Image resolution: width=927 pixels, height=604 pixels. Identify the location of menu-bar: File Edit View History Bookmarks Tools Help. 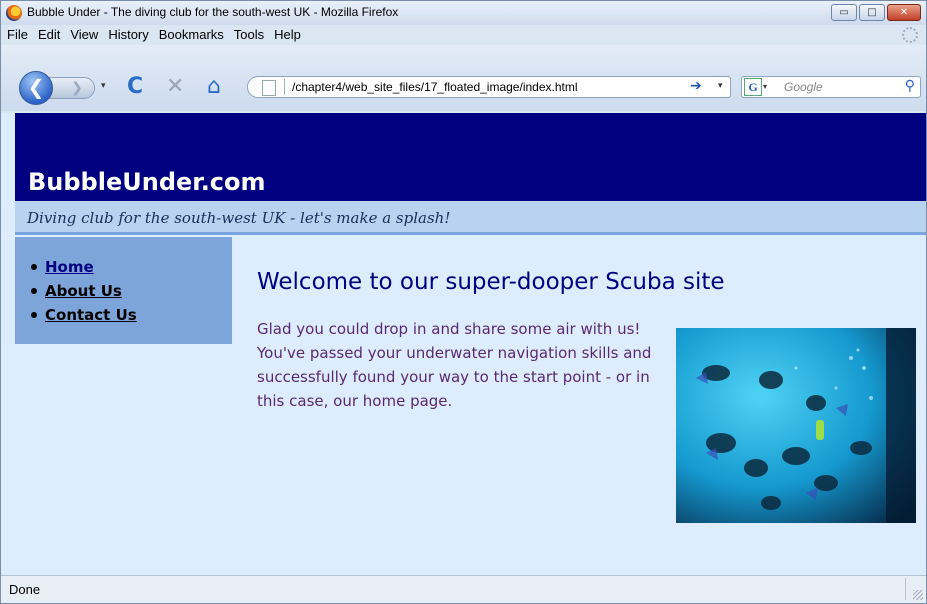
(463, 35).